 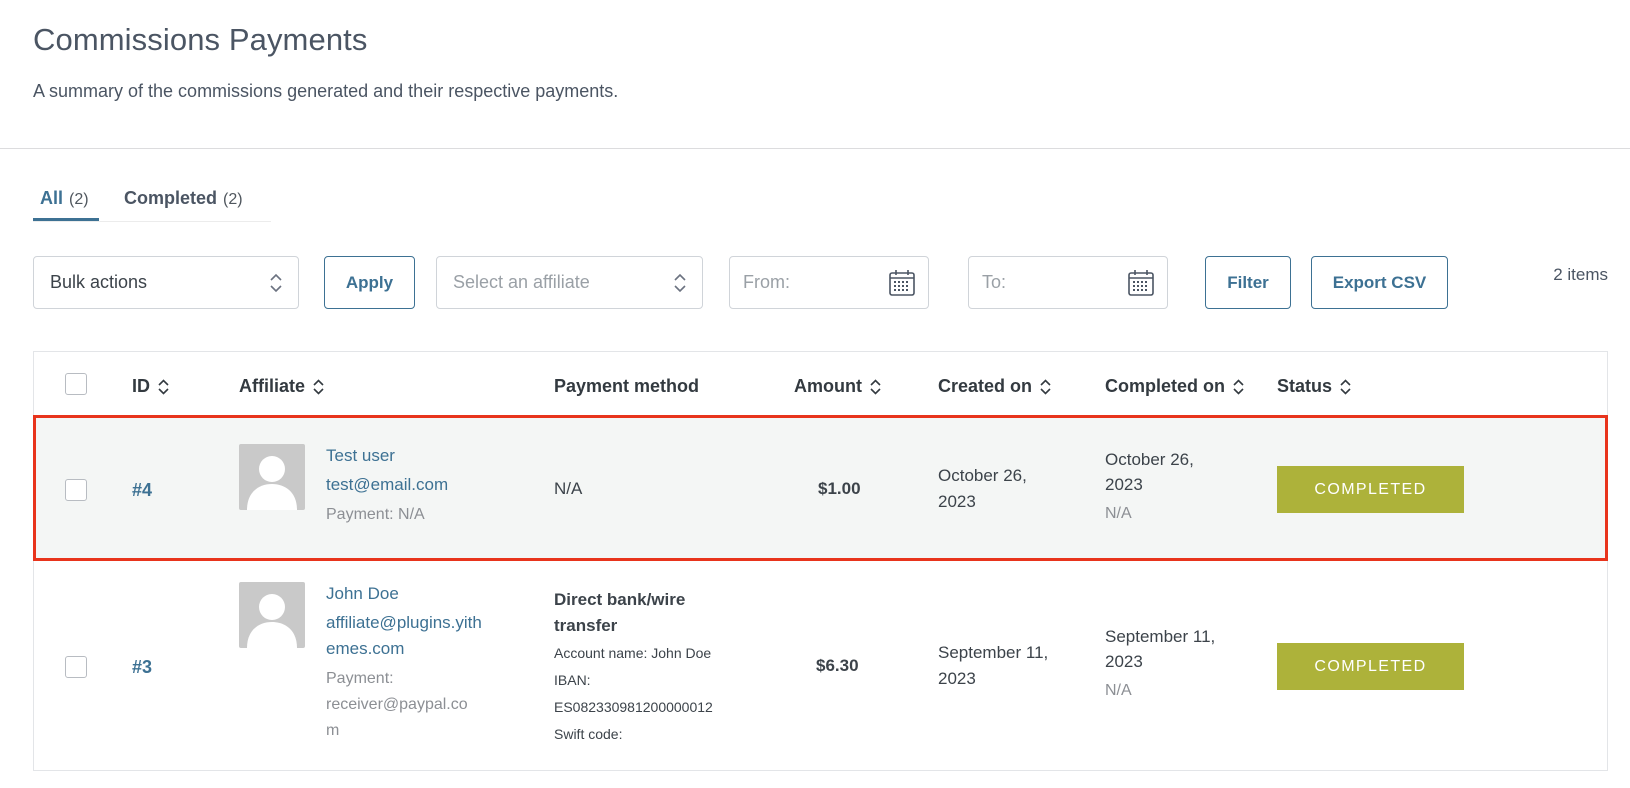 I want to click on column-header-payment-method-label: Payment method, so click(x=627, y=386).